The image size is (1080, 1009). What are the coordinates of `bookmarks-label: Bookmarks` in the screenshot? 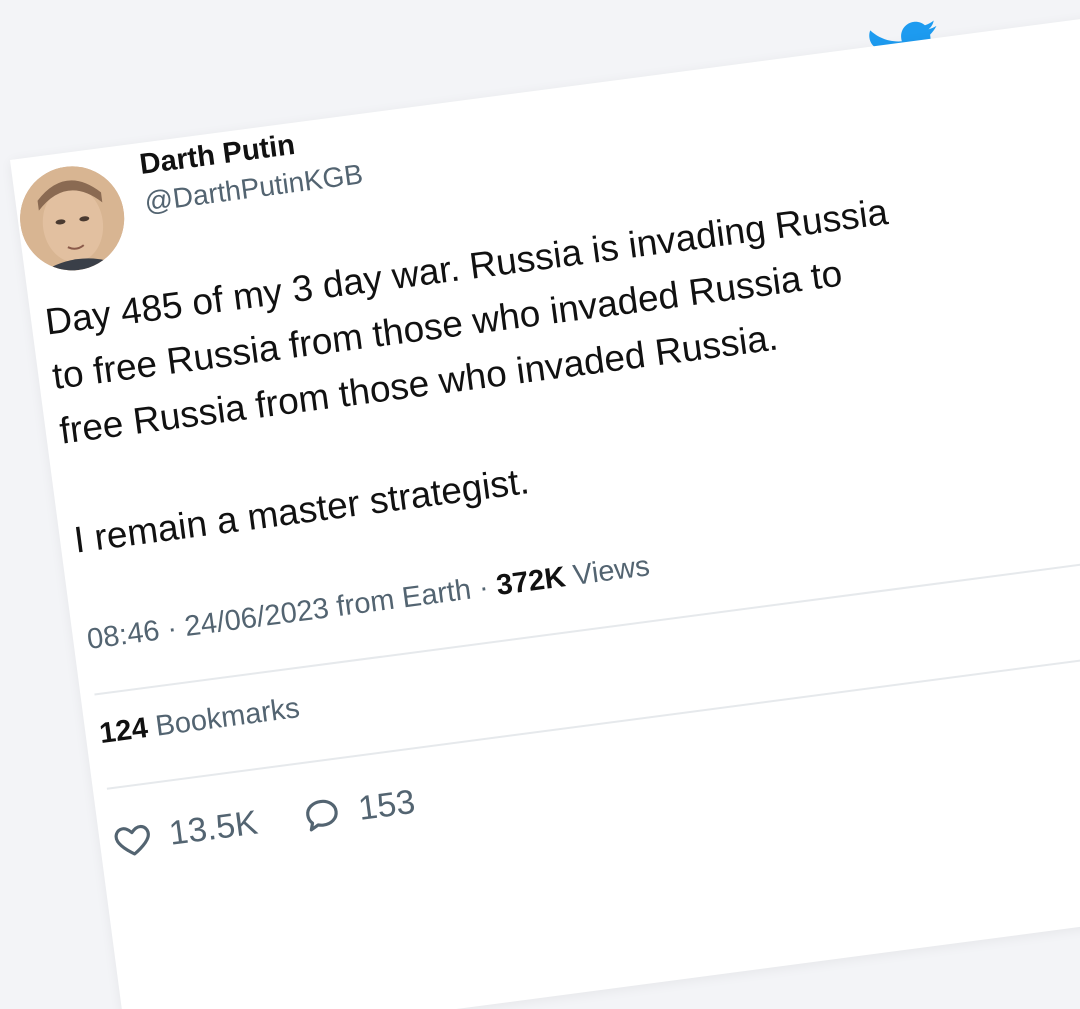 It's located at (227, 717).